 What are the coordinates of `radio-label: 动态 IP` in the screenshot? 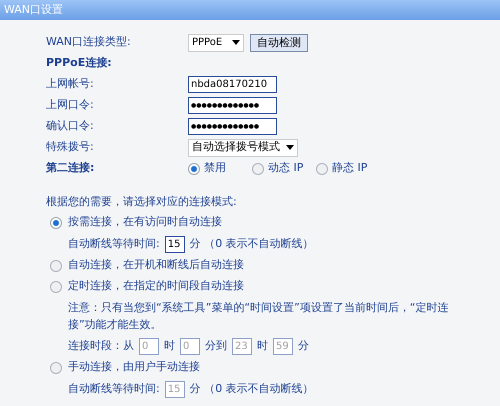 It's located at (286, 168).